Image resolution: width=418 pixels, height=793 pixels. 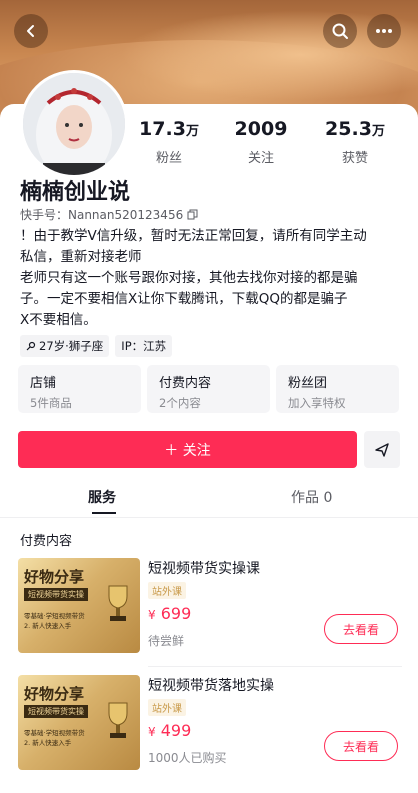 I want to click on product-subtext: 待尝鲜, so click(x=166, y=641).